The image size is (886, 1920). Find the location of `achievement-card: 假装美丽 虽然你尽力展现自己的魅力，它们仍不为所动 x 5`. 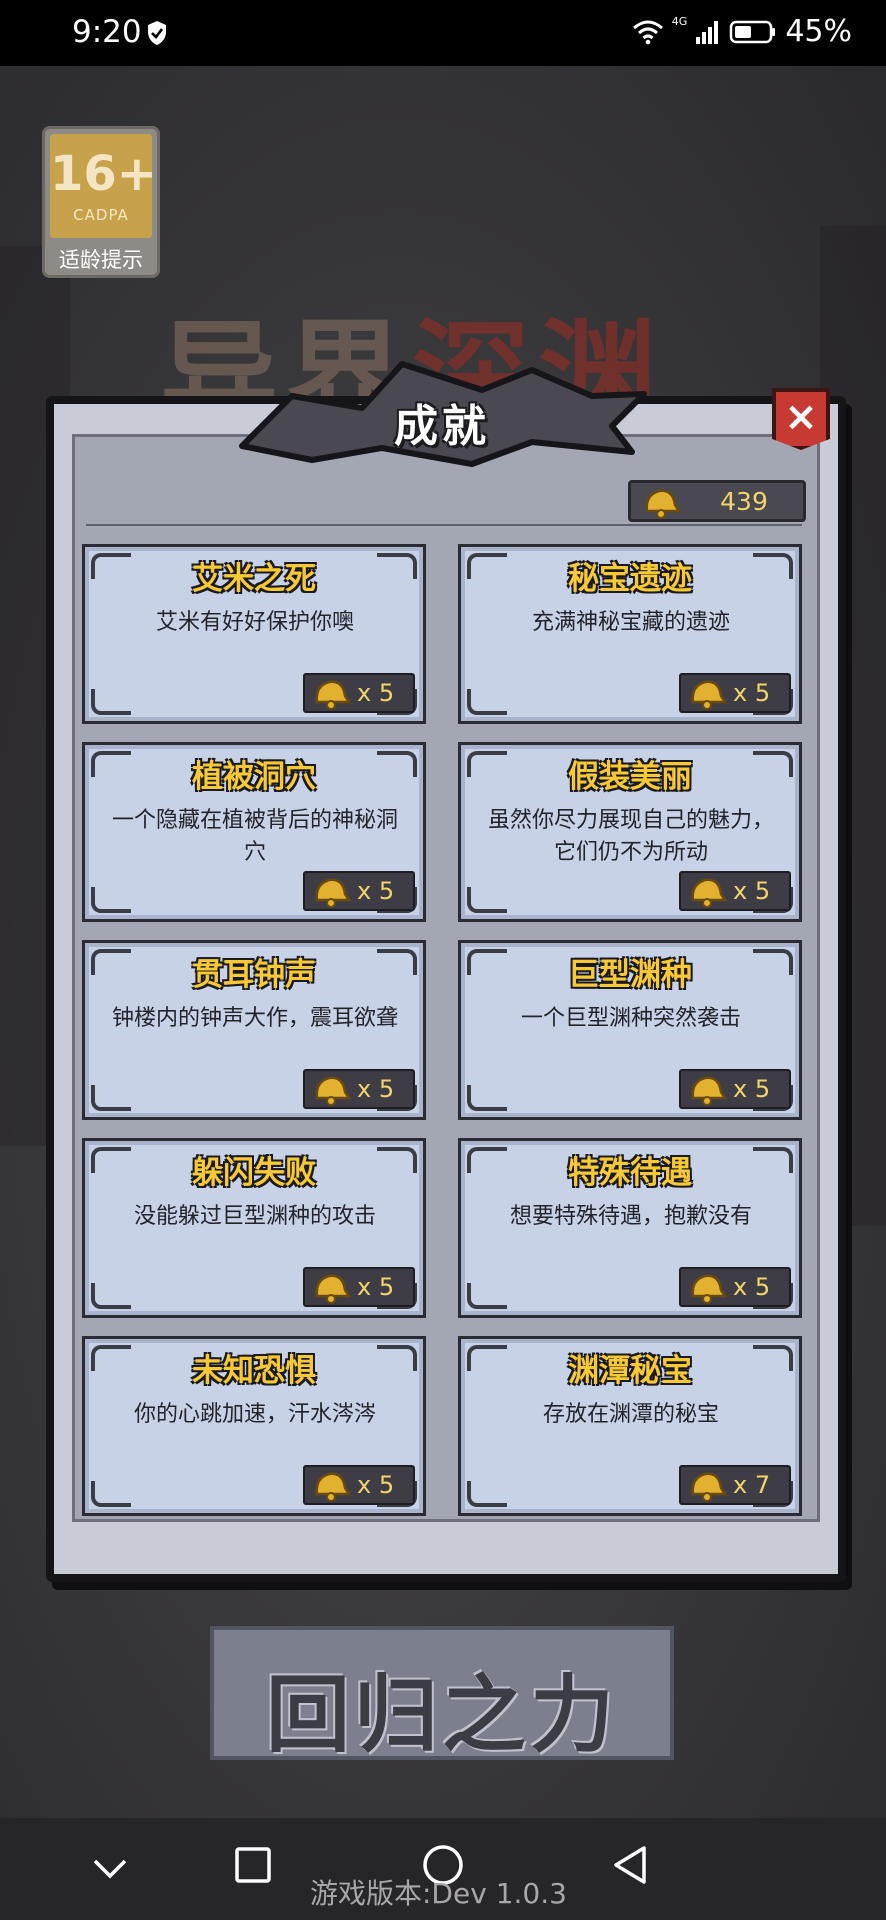

achievement-card: 假装美丽 虽然你尽力展现自己的魅力，它们仍不为所动 x 5 is located at coordinates (630, 832).